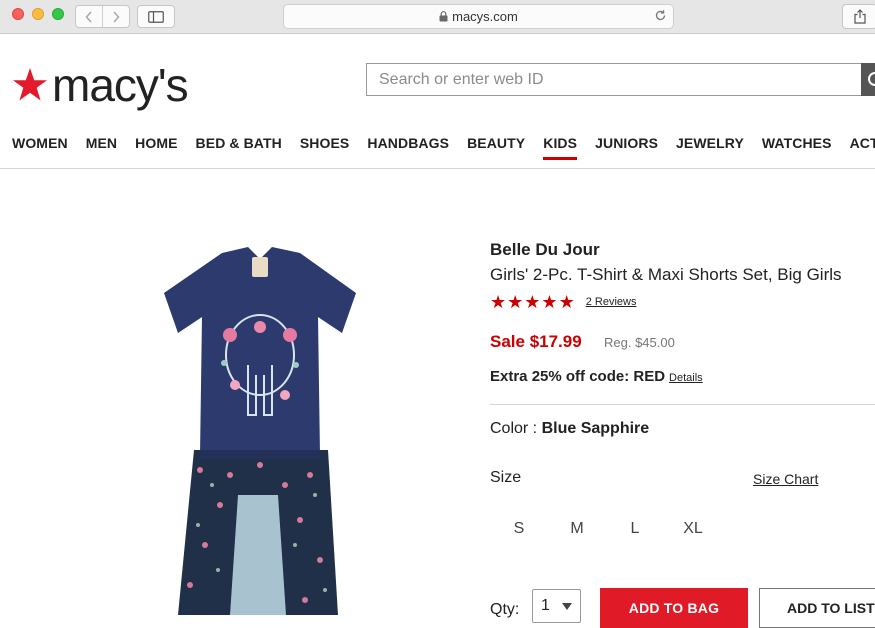 The height and width of the screenshot is (628, 875). I want to click on history-nav, so click(102, 16).